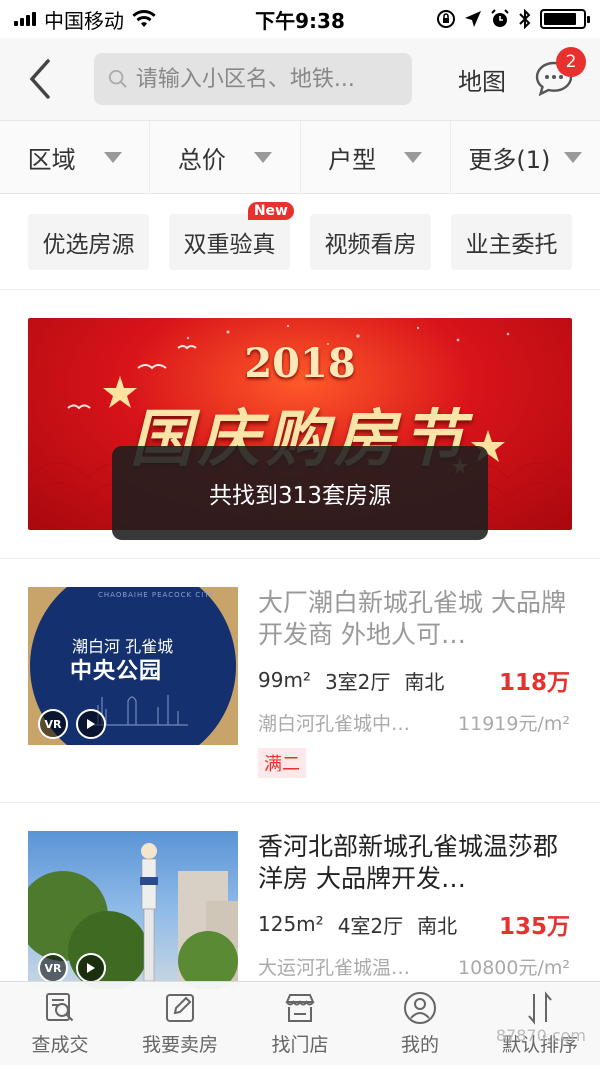 This screenshot has height=1065, width=600. I want to click on listing-specs: 99m² 3室2厅 南北 118万, so click(414, 680).